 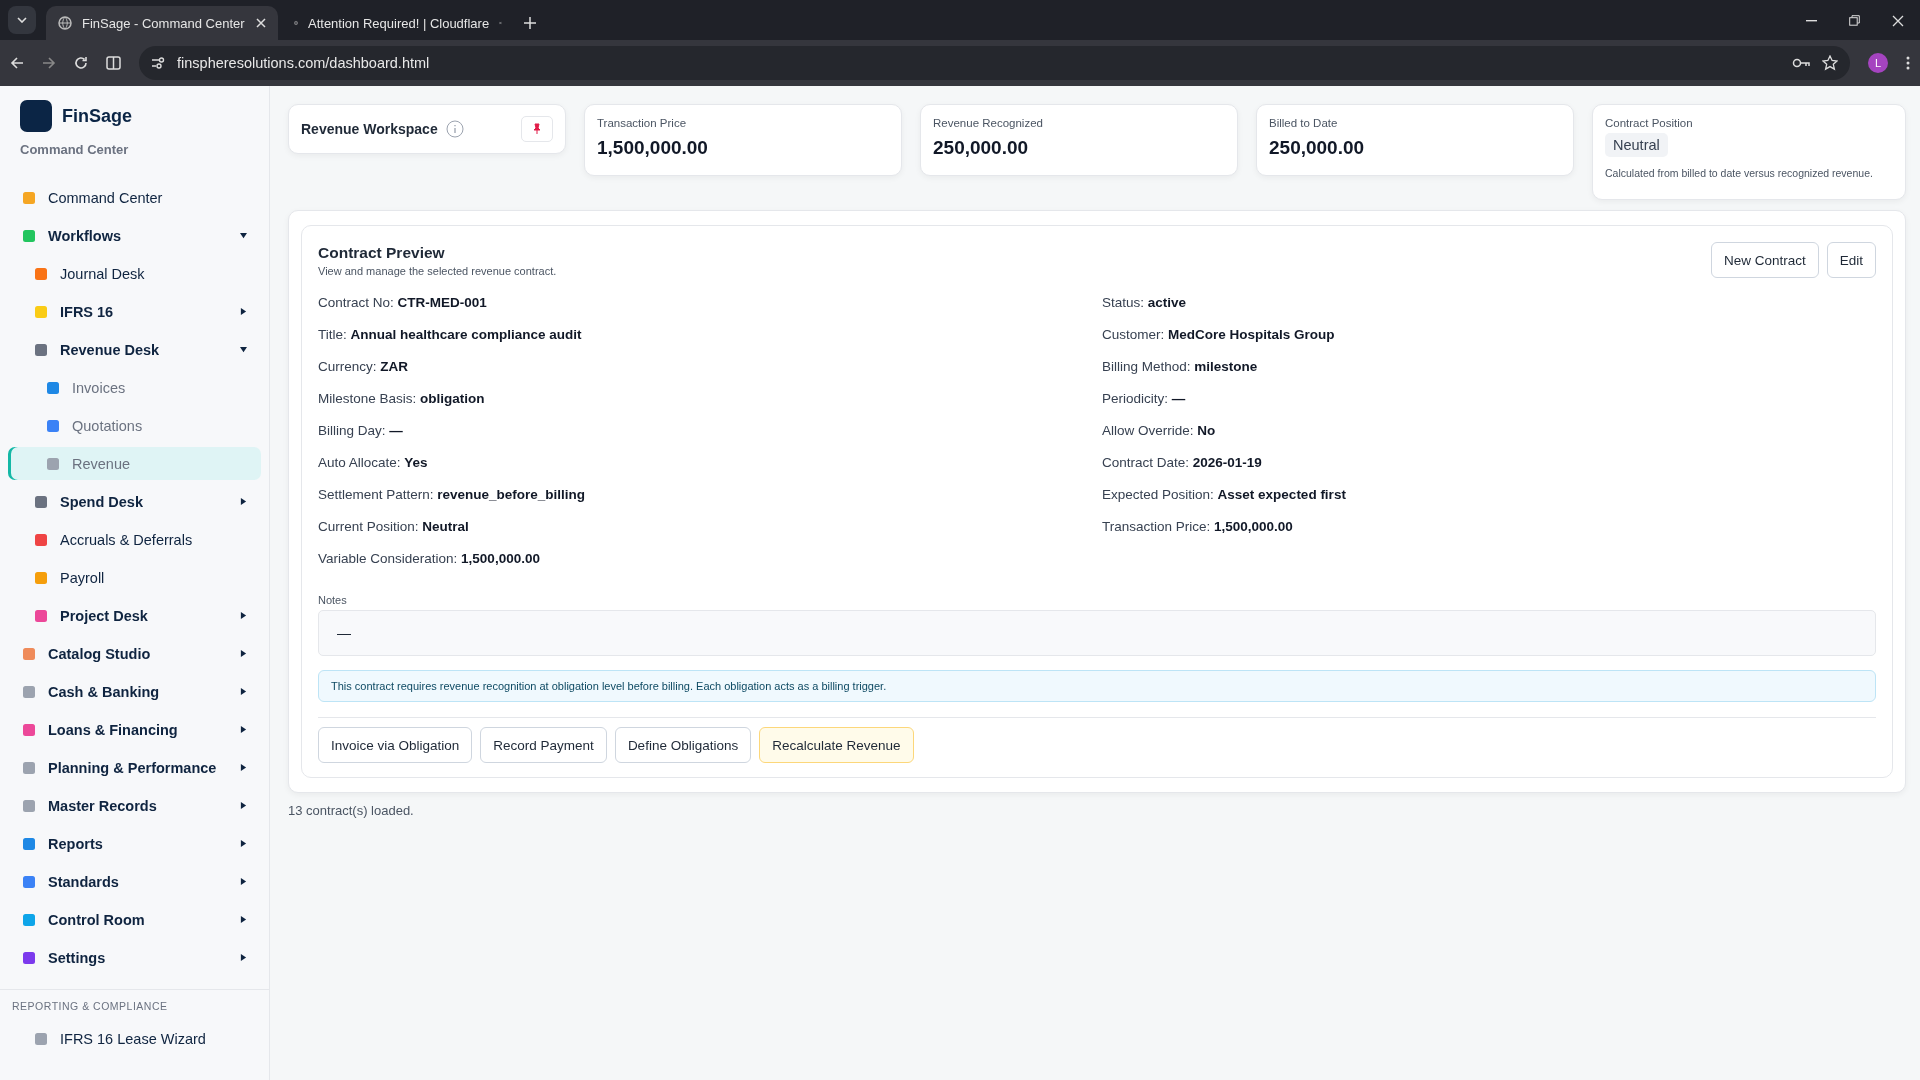 I want to click on browser-tab: Attention Required! | Cloudflare, so click(x=398, y=23).